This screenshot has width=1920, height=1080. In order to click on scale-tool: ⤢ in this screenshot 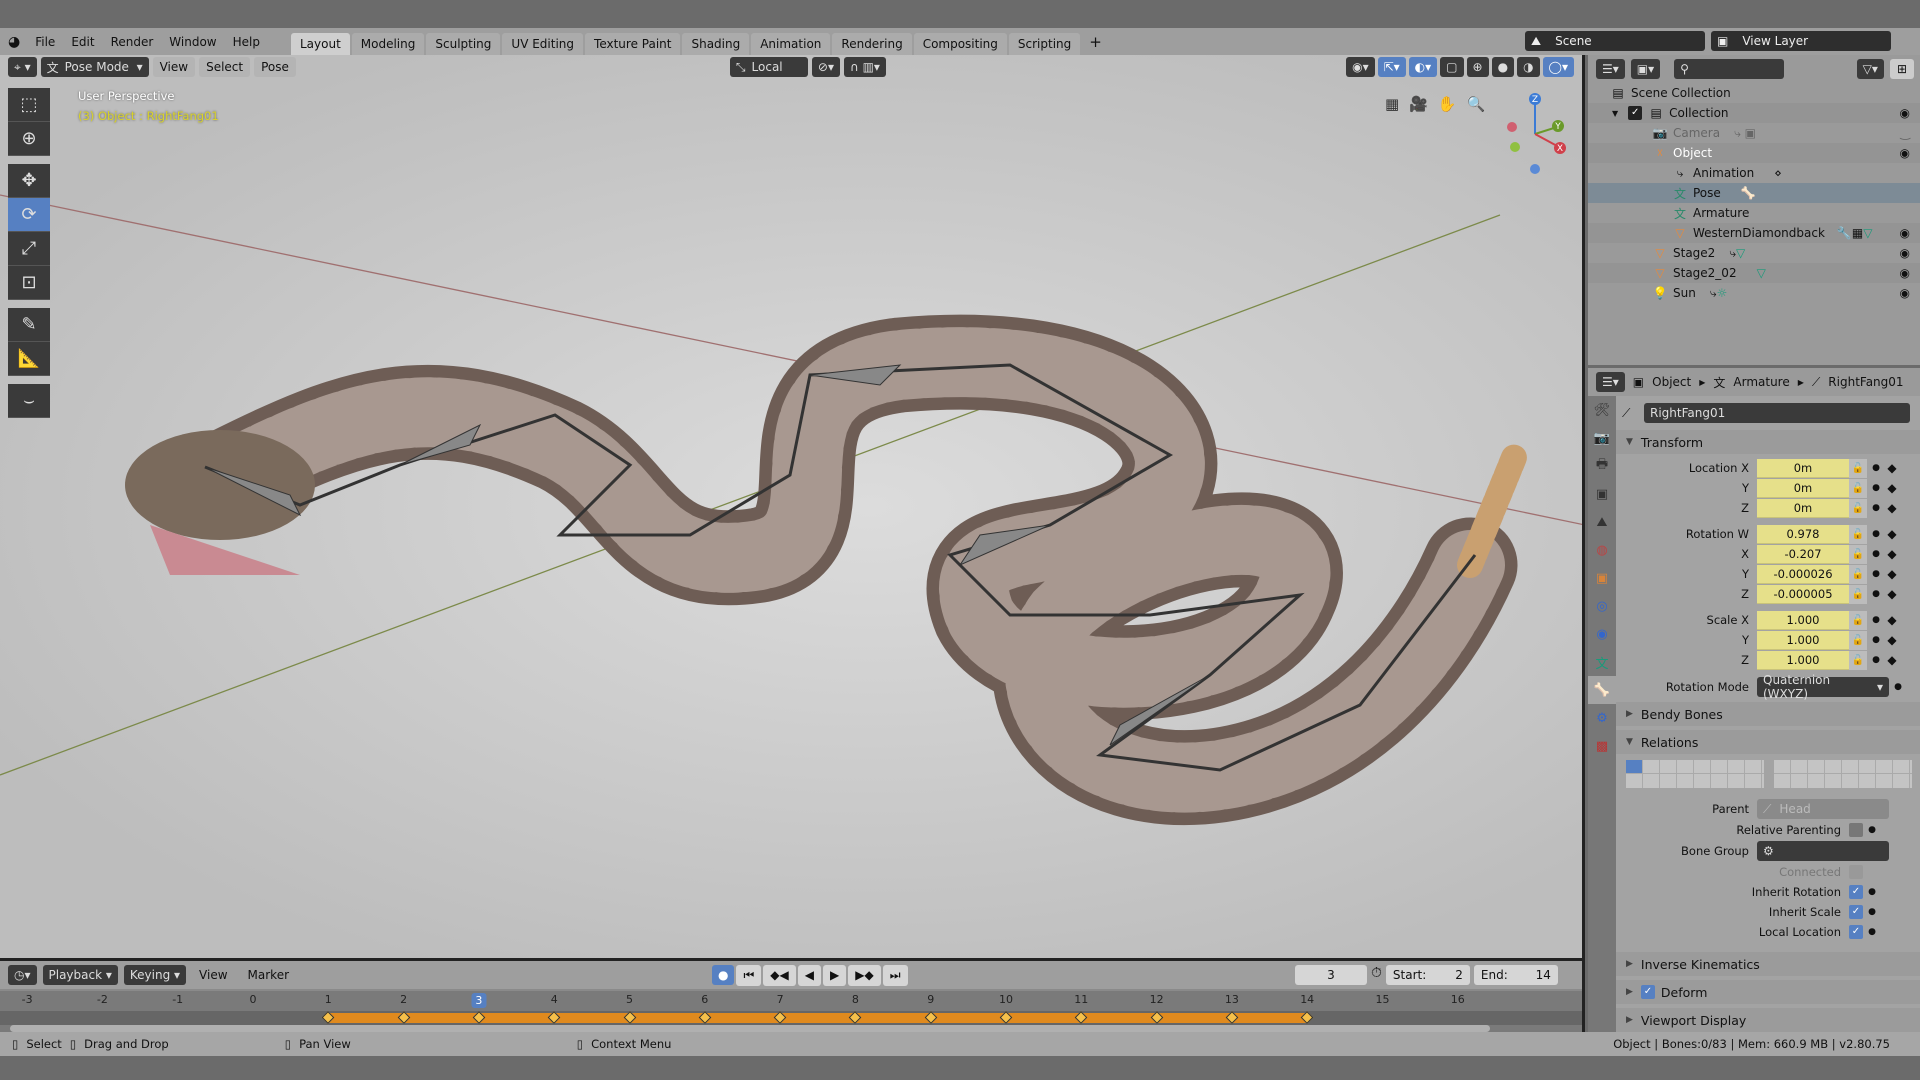, I will do `click(29, 249)`.